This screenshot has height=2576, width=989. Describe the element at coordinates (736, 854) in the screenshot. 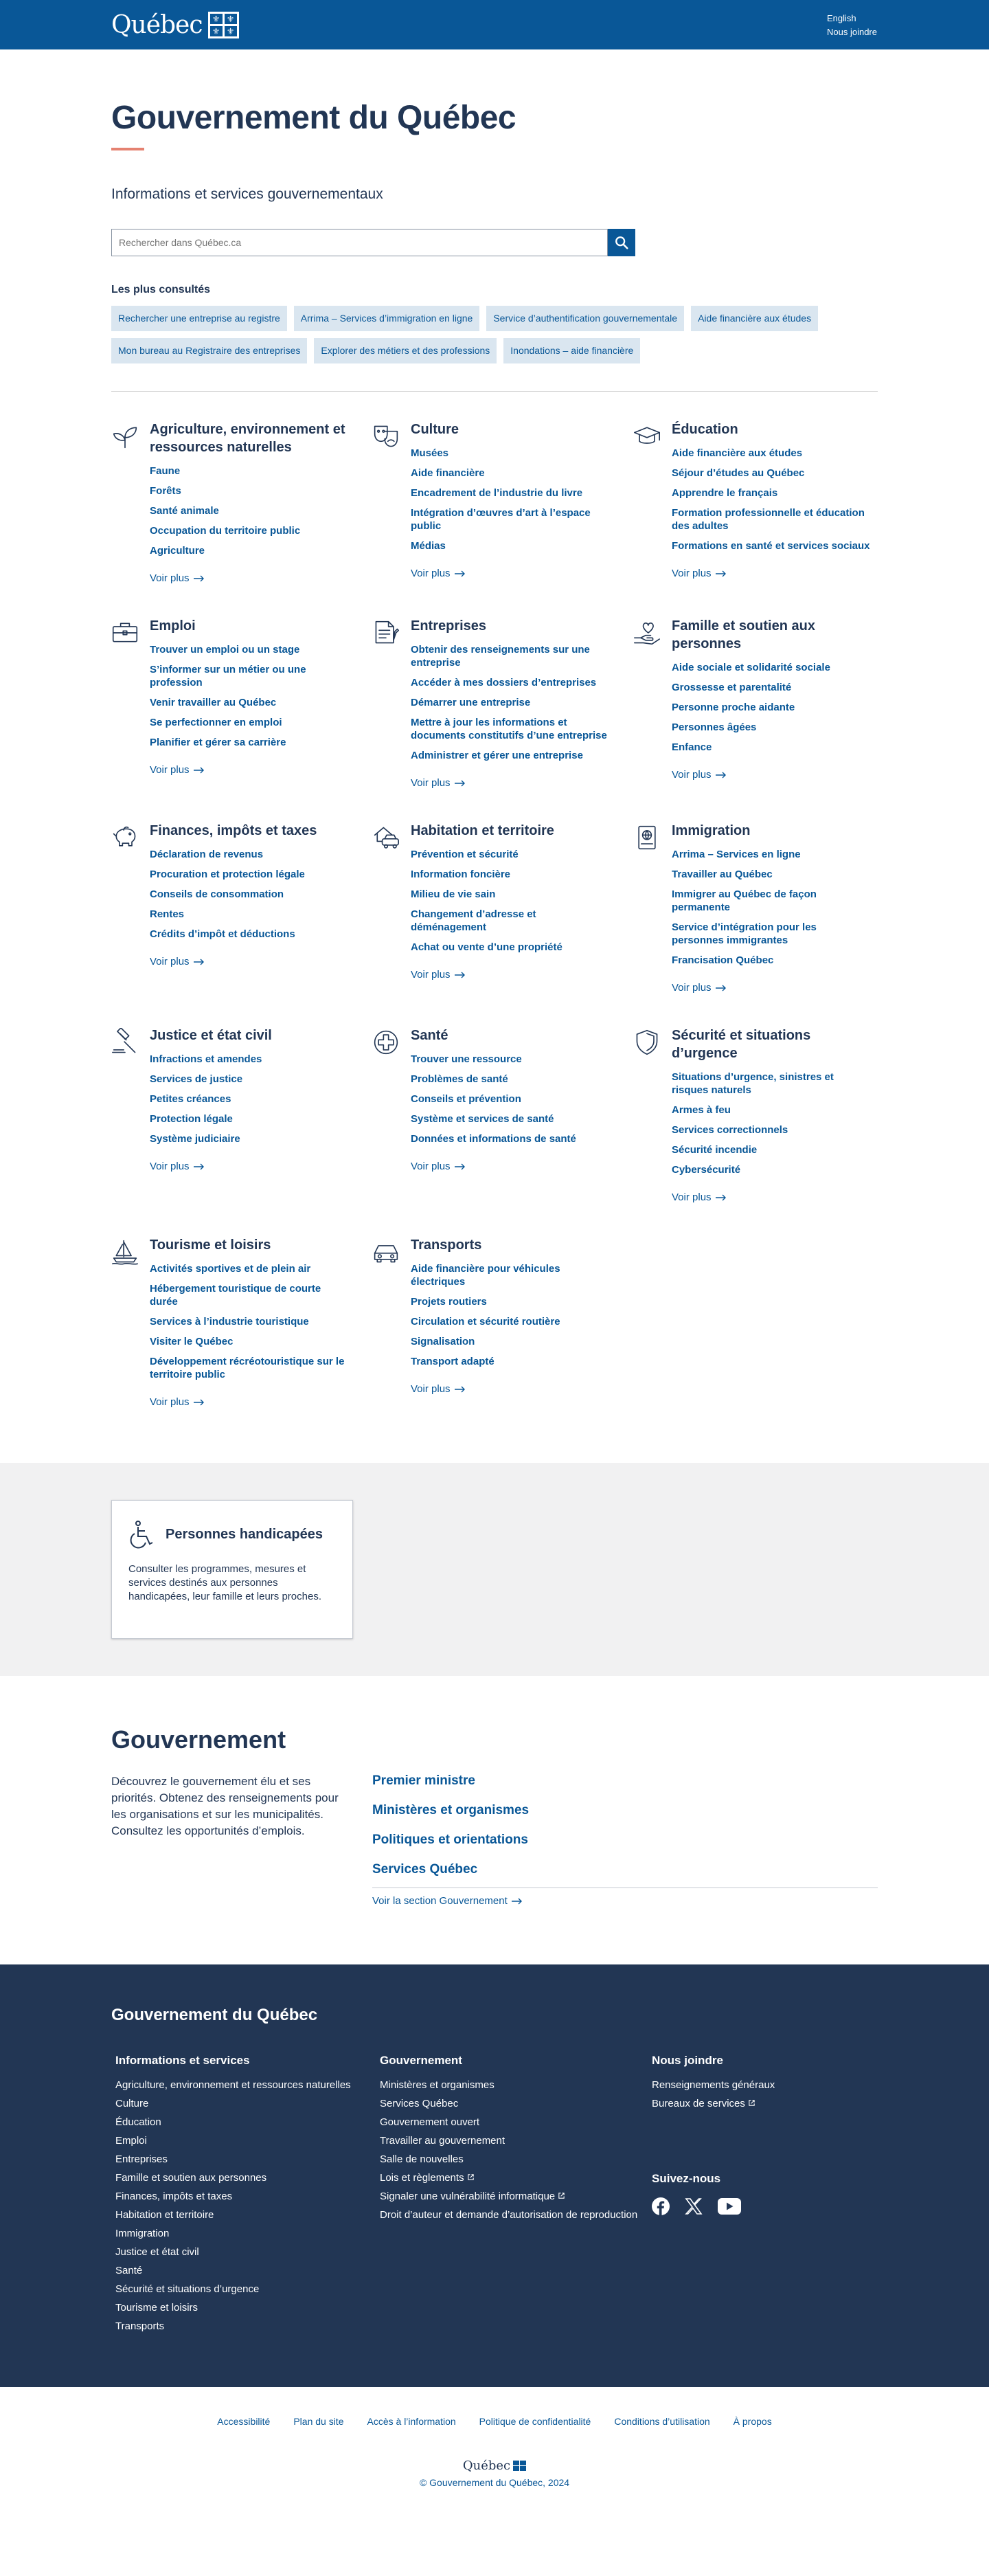

I see `category-link: Arrima – Services en ligne` at that location.